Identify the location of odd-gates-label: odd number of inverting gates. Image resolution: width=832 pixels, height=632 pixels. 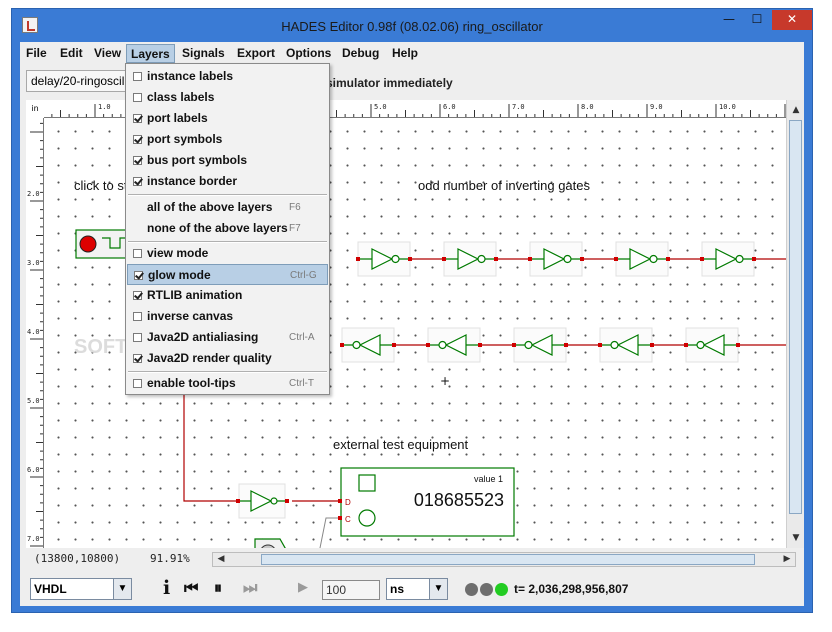
(504, 185).